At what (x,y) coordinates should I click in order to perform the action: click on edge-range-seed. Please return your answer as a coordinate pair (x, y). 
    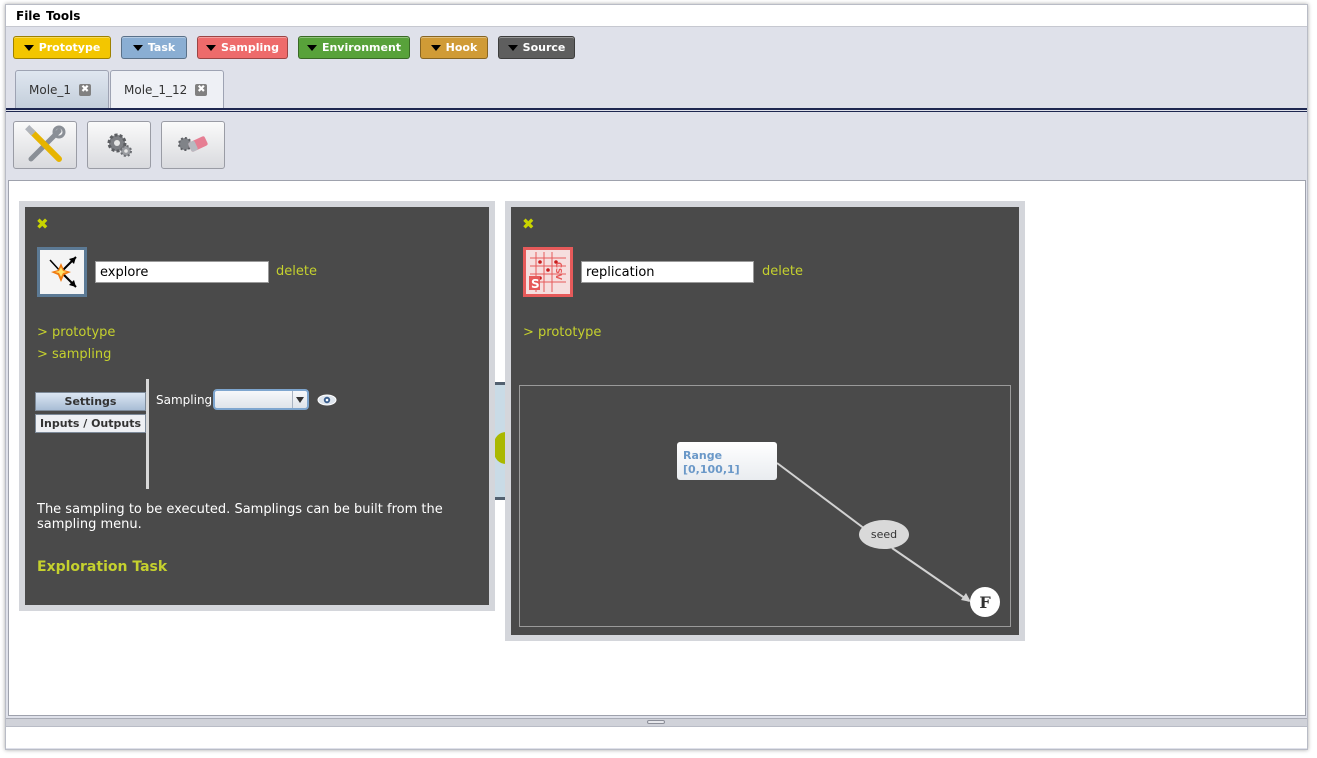
    Looking at the image, I should click on (821, 496).